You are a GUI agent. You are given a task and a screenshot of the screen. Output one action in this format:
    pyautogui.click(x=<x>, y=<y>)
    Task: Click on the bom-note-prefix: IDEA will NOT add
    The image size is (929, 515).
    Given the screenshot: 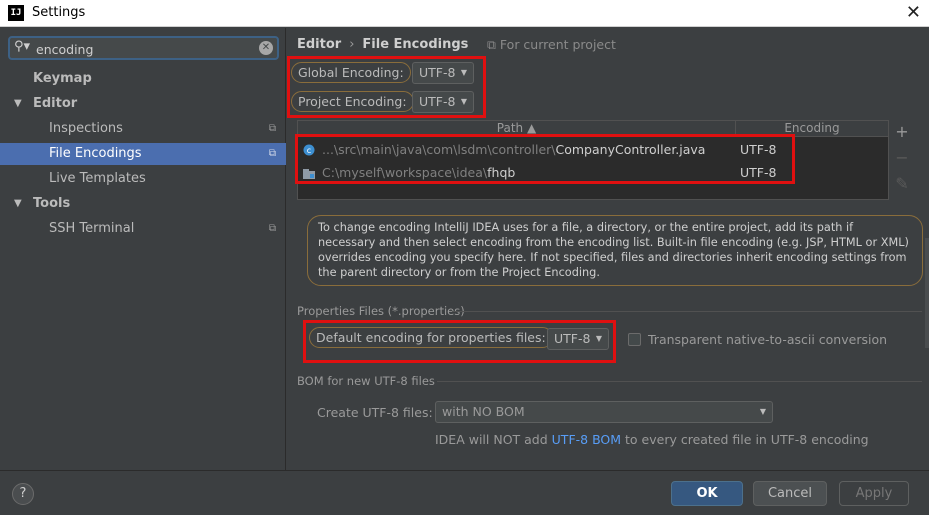 What is the action you would take?
    pyautogui.click(x=493, y=439)
    